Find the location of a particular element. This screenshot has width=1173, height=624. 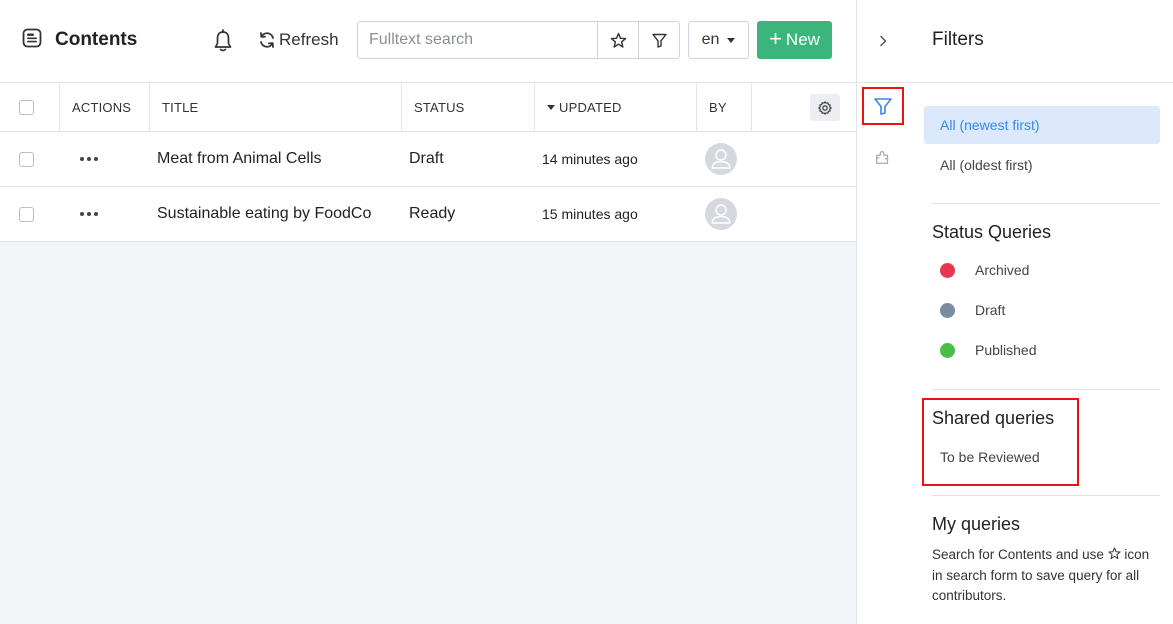

puzzle-icon is located at coordinates (882, 157).